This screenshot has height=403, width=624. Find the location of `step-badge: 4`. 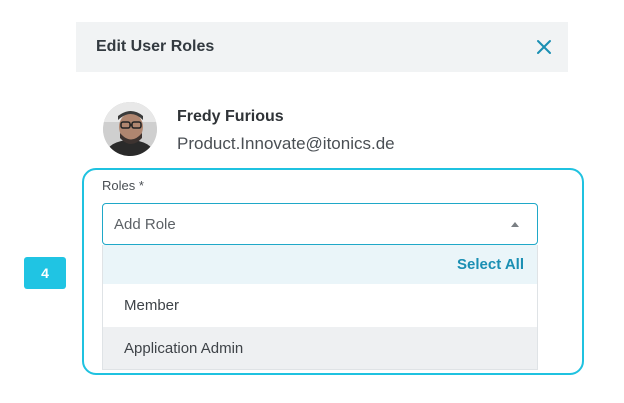

step-badge: 4 is located at coordinates (45, 273).